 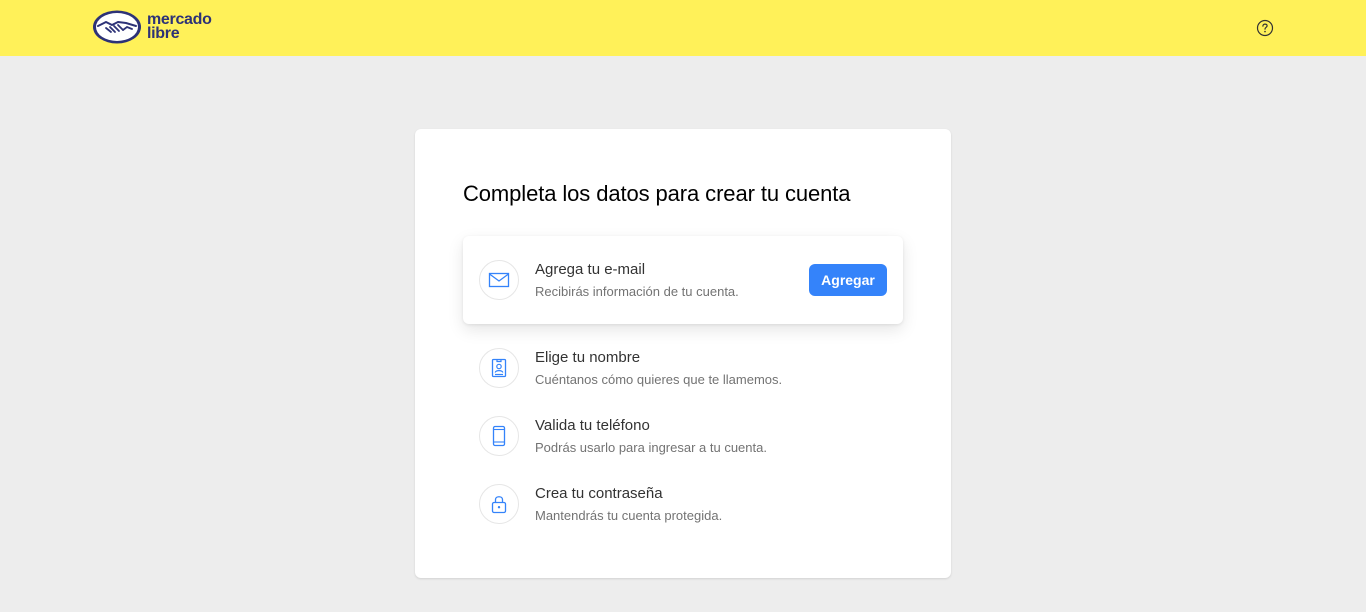 I want to click on step-email-icon-wrap, so click(x=499, y=280).